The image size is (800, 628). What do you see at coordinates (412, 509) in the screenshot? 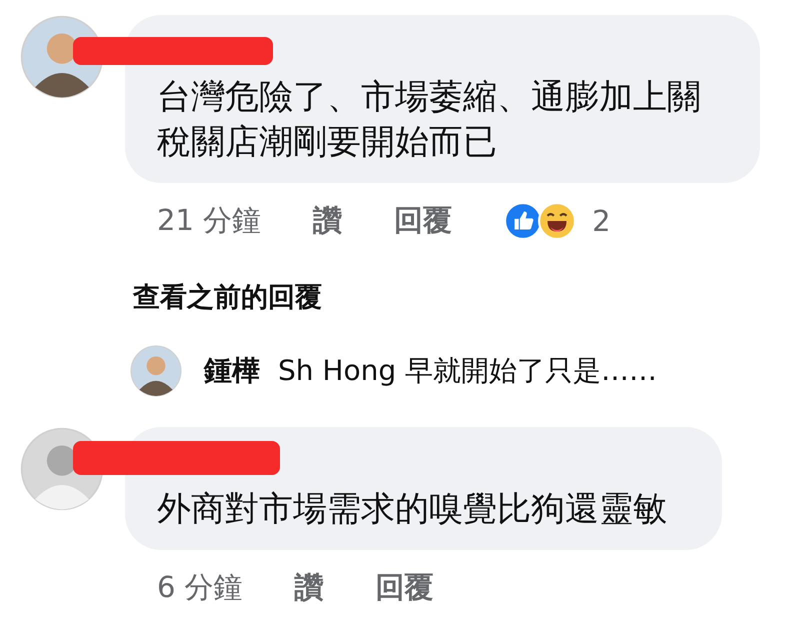
I see `comment-text: 外商對市場需求的嗅覺比狗還靈敏` at bounding box center [412, 509].